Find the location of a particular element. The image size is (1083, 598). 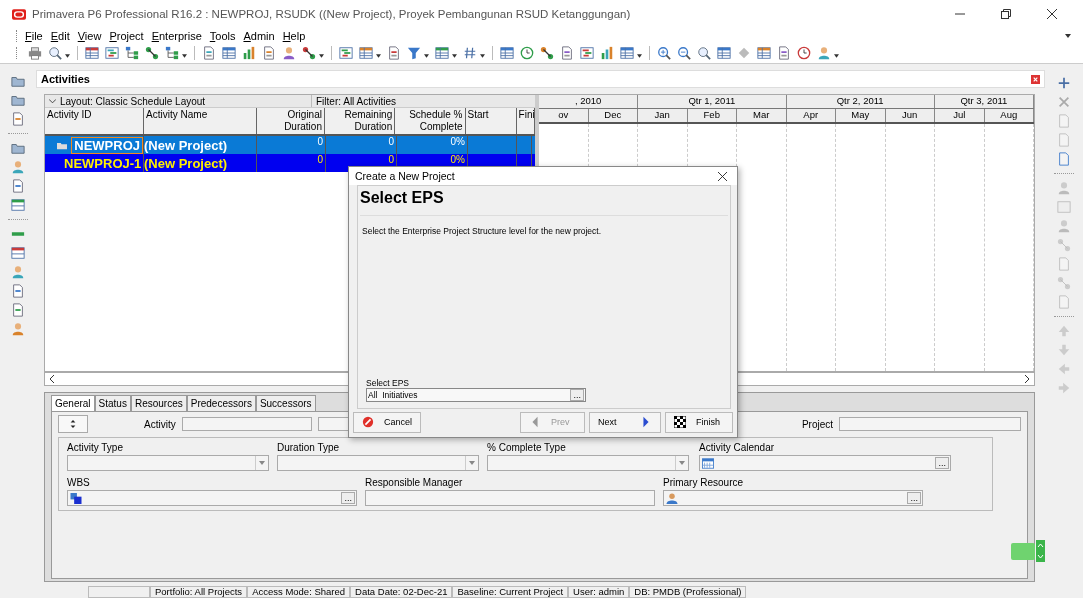

column-header: Remaining Duration is located at coordinates (360, 121).